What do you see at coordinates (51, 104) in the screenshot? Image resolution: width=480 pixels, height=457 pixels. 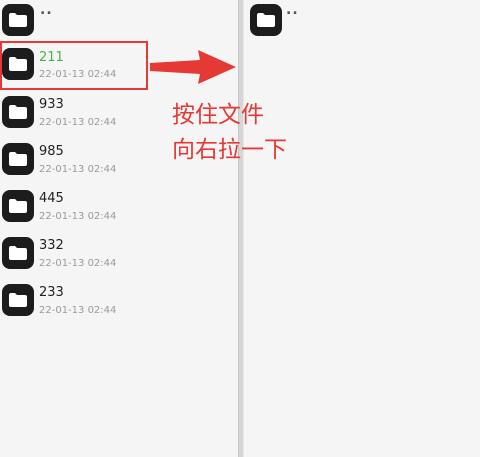 I see `file-name: 933` at bounding box center [51, 104].